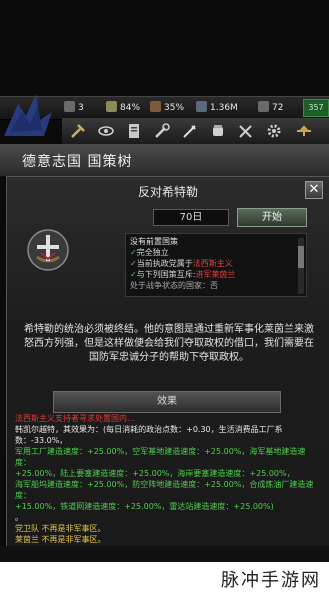 The width and height of the screenshot is (329, 600). I want to click on focus-duration: 70日, so click(191, 217).